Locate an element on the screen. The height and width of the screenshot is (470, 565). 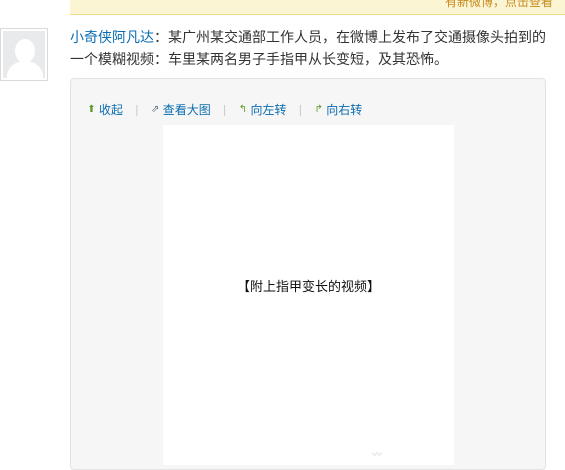
rotate-left-icon: ↰ is located at coordinates (243, 109).